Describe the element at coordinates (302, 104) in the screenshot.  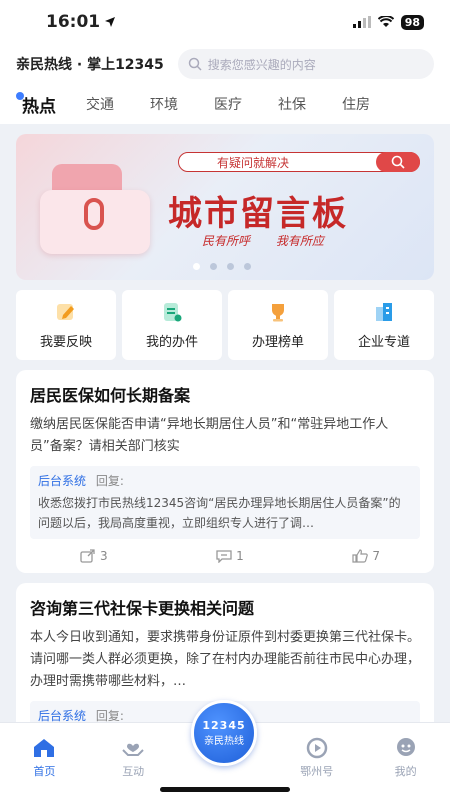
I see `tab-social-security: 社保` at that location.